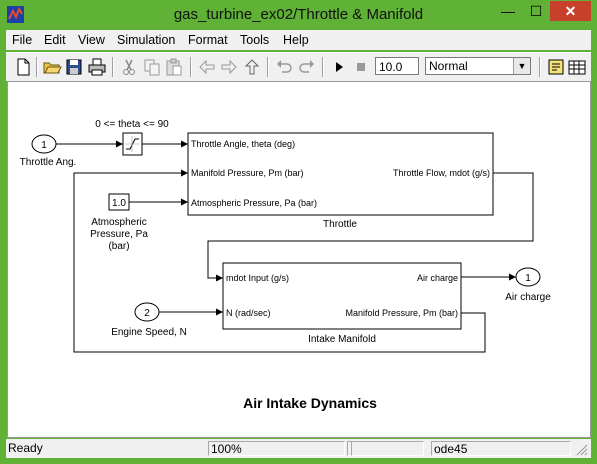  Describe the element at coordinates (340, 224) in the screenshot. I see `throttle-block-name: Throttle` at that location.